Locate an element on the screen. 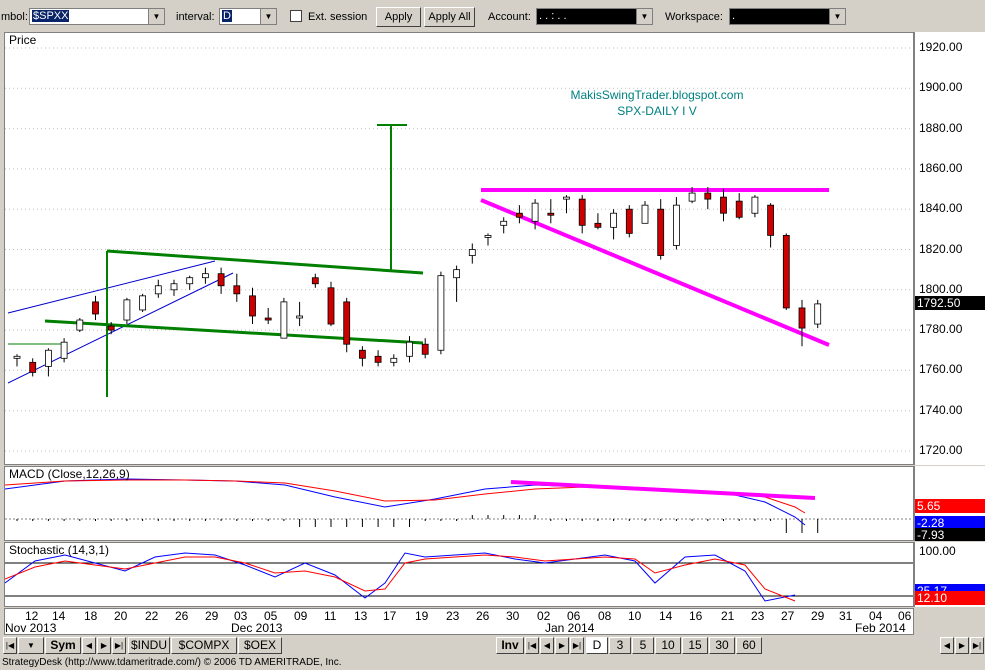 The height and width of the screenshot is (670, 985). workspace-label: Workspace: is located at coordinates (694, 17).